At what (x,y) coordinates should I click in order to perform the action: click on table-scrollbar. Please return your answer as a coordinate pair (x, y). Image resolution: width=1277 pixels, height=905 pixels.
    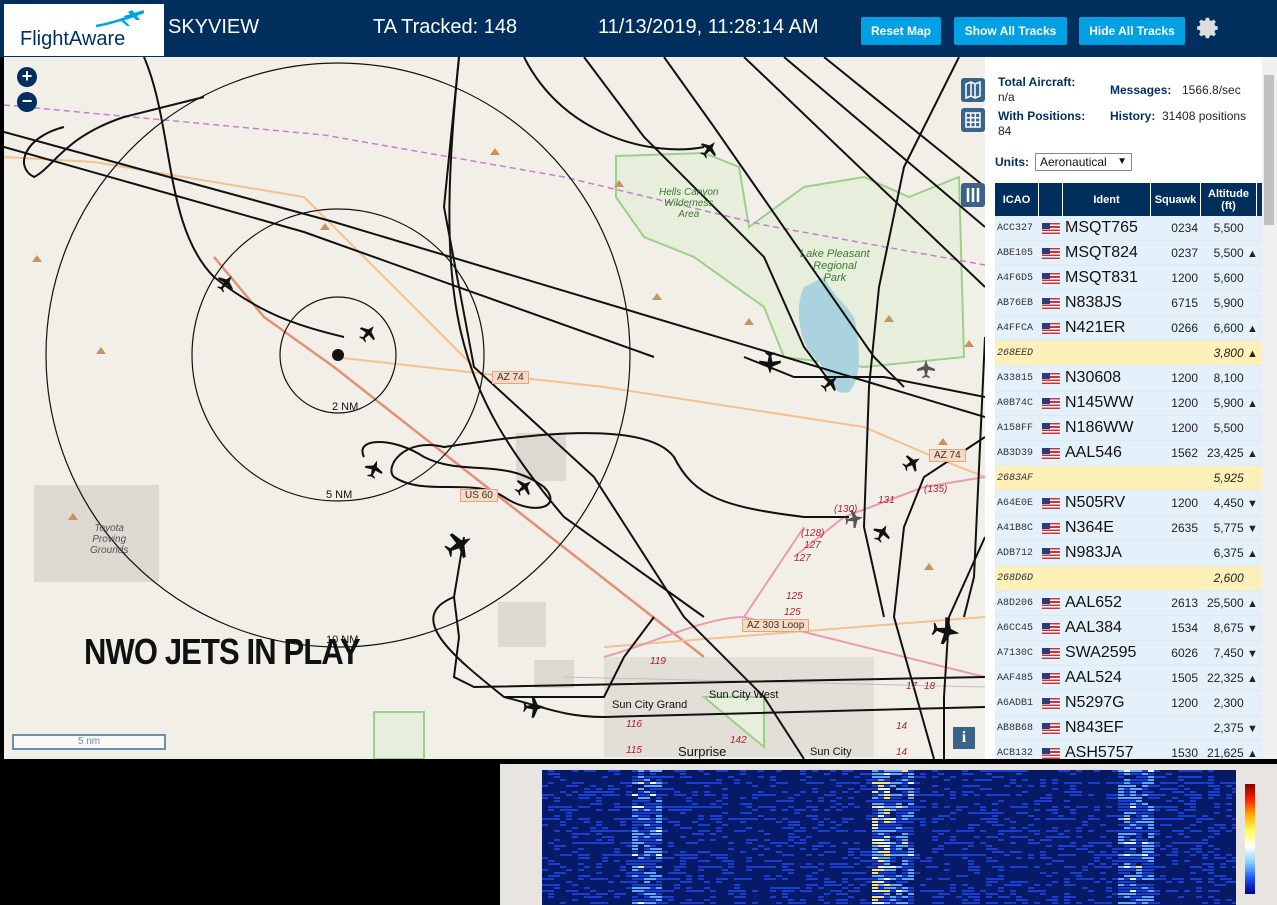
    Looking at the image, I should click on (1269, 408).